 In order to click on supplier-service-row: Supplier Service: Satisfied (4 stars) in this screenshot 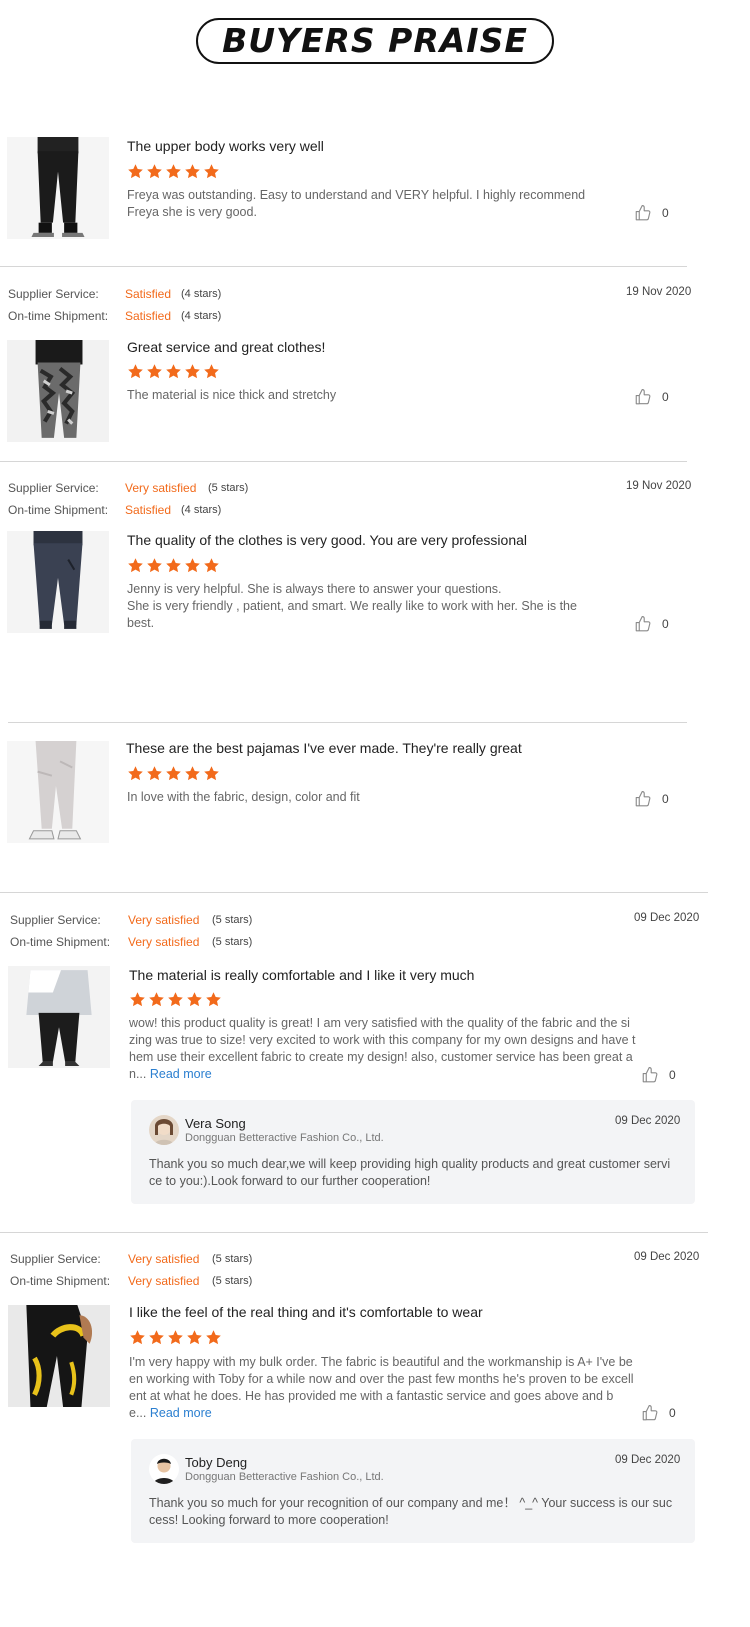, I will do `click(114, 294)`.